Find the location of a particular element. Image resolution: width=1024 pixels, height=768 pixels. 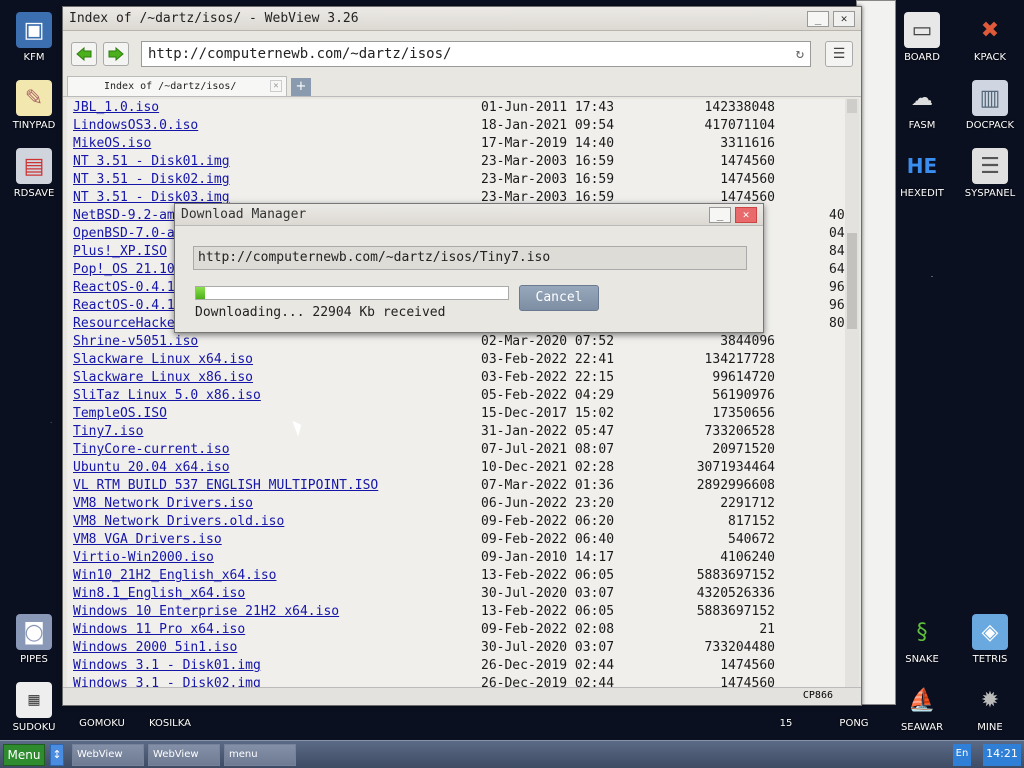

file-link: Tiny7.iso is located at coordinates (108, 432).